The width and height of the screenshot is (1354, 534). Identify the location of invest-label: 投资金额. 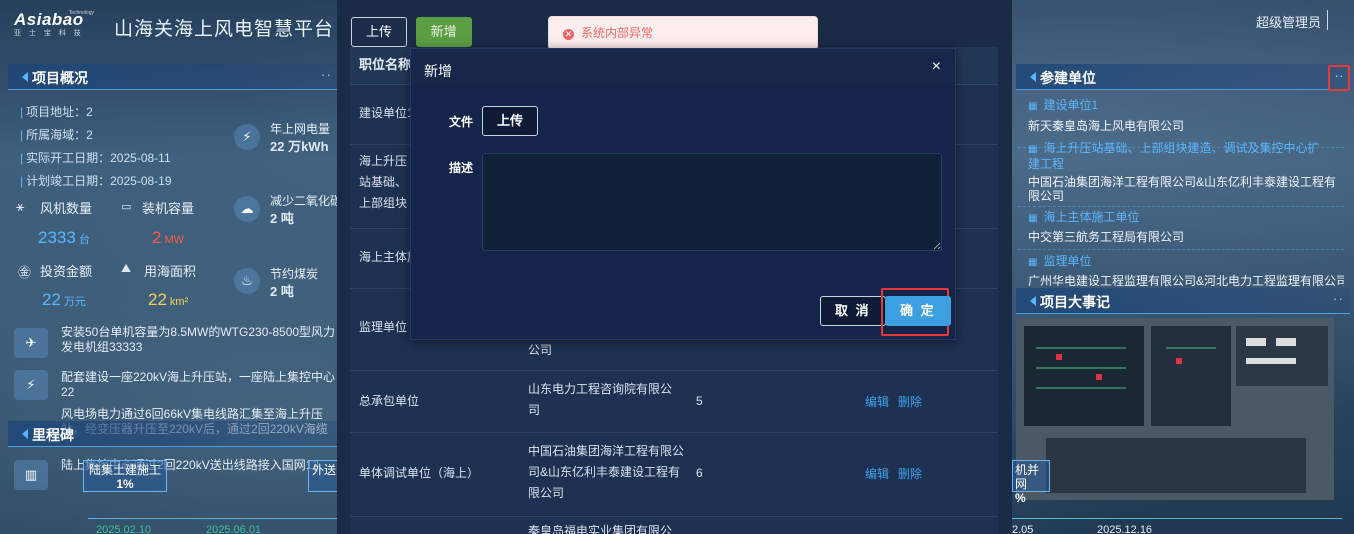
(66, 271).